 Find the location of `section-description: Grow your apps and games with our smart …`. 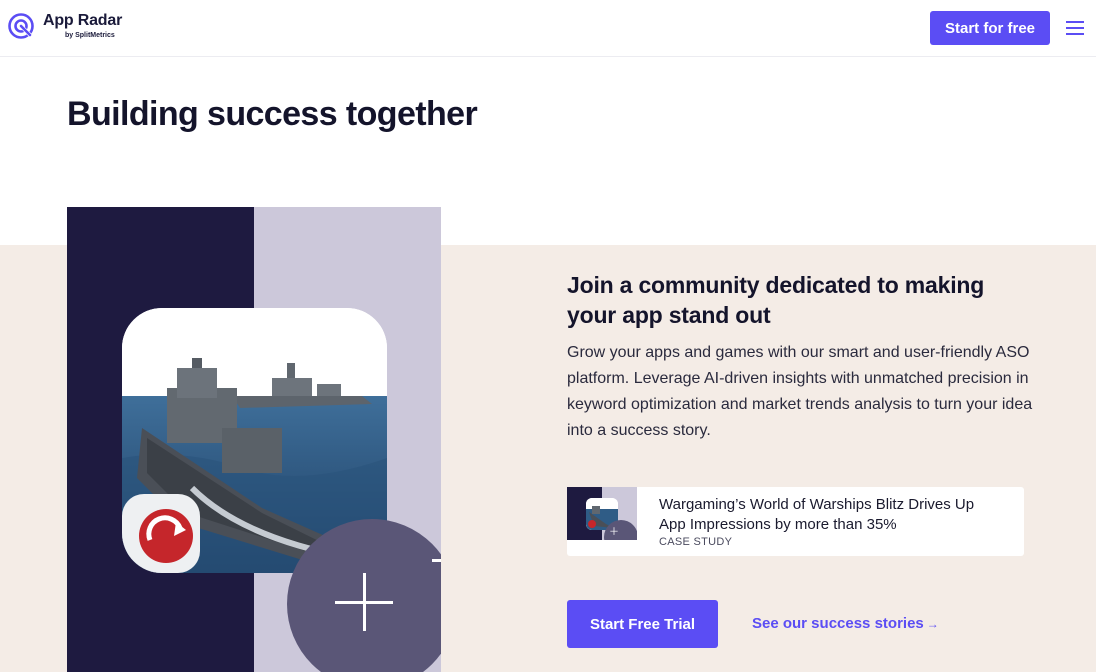

section-description: Grow your apps and games with our smart … is located at coordinates (800, 391).